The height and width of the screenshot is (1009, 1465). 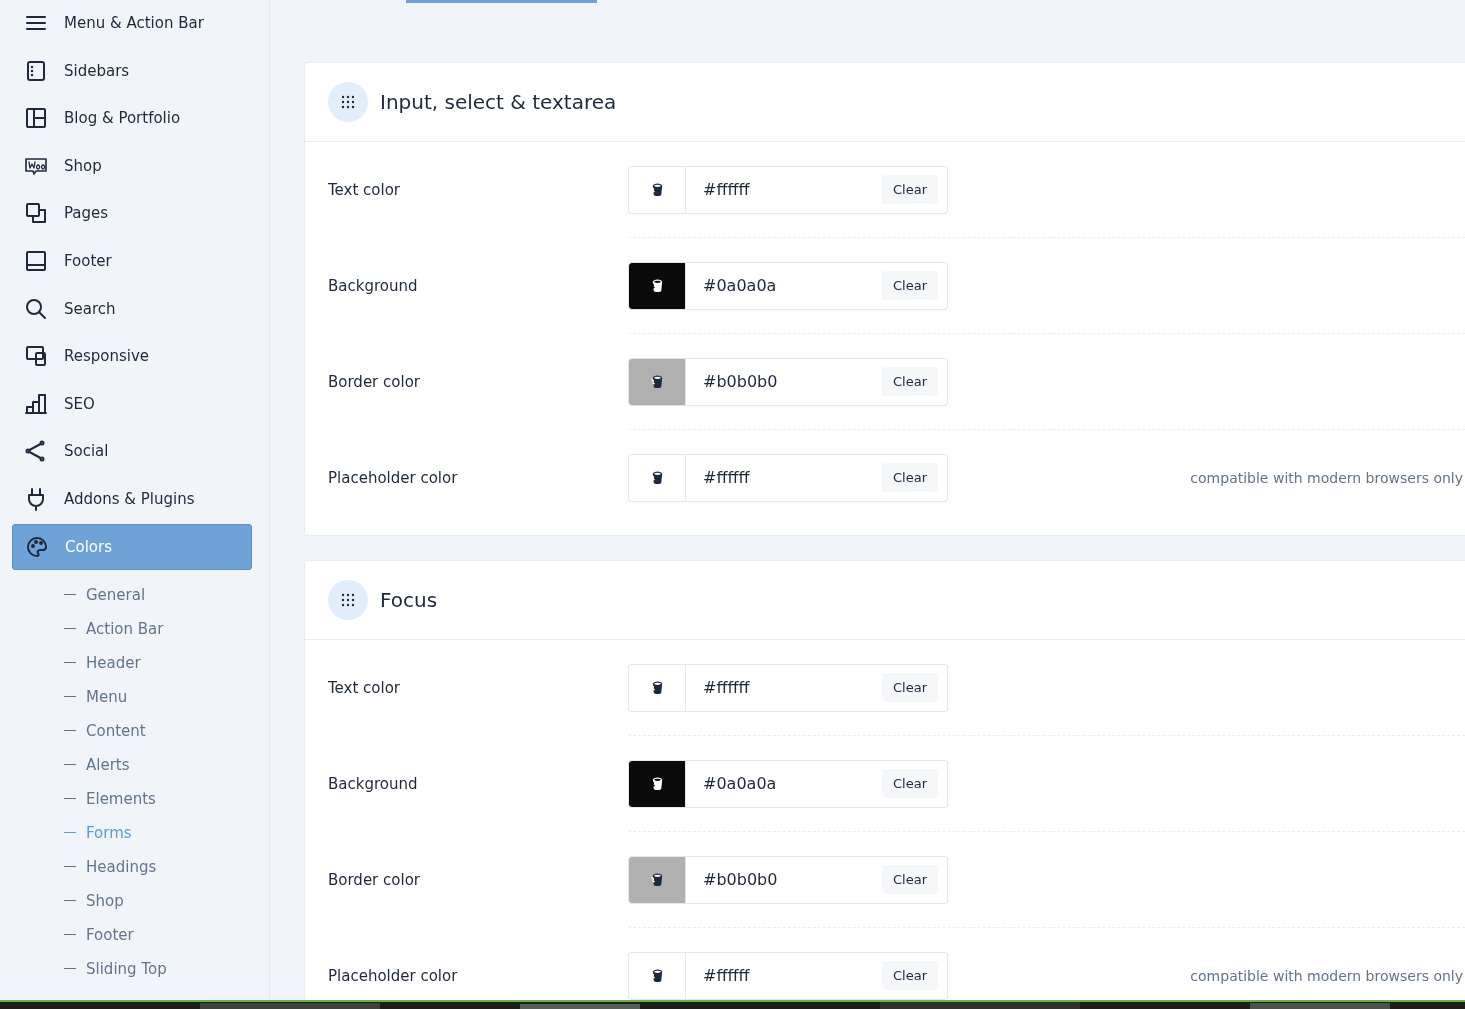 What do you see at coordinates (132, 308) in the screenshot?
I see `sidebar-item: Search` at bounding box center [132, 308].